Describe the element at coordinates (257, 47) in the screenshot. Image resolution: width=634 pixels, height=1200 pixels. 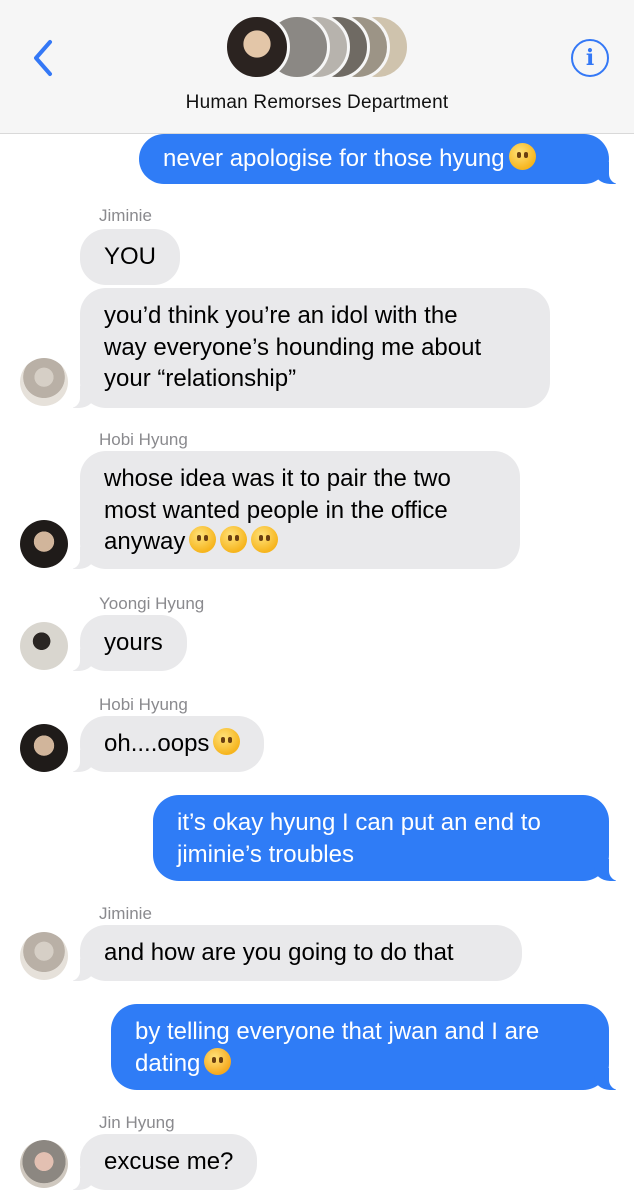
I see `group-avatar` at that location.